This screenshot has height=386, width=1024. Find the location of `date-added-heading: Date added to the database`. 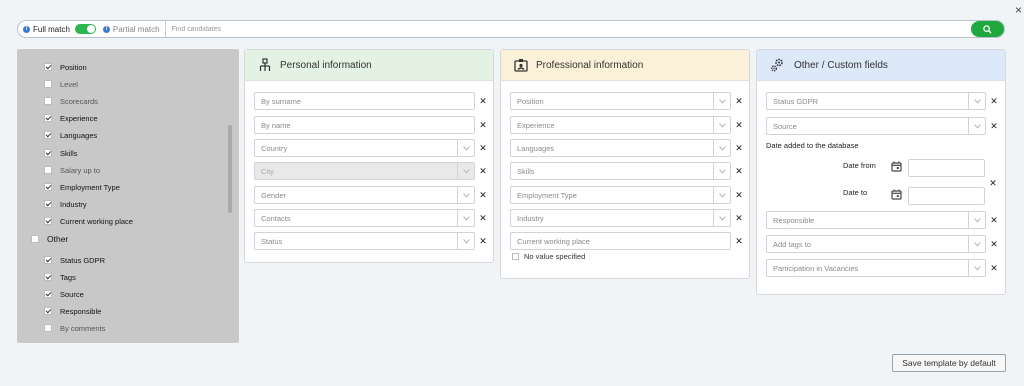

date-added-heading: Date added to the database is located at coordinates (812, 145).